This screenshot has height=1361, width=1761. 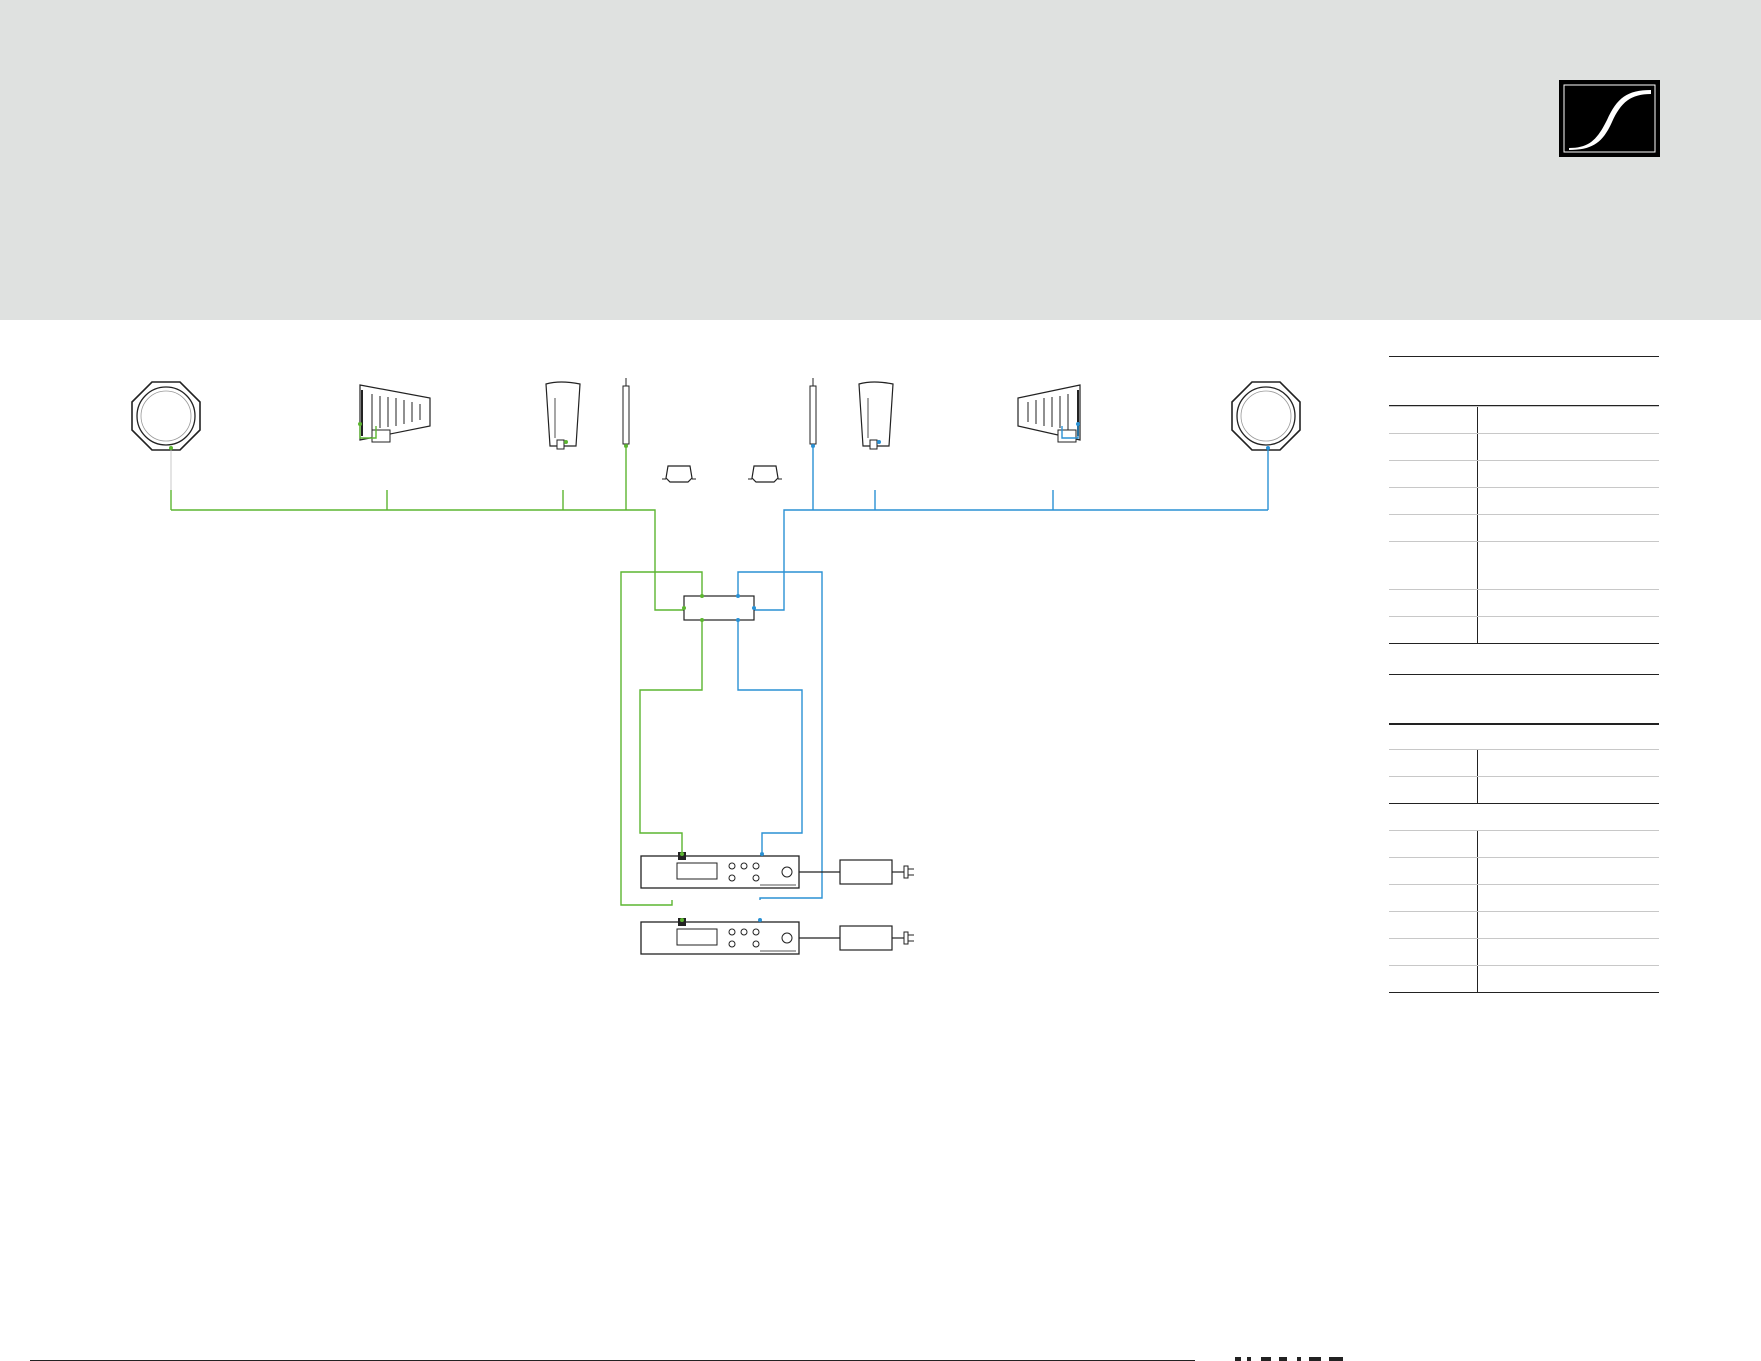 What do you see at coordinates (719, 608) in the screenshot?
I see `antenna-splitter-icon` at bounding box center [719, 608].